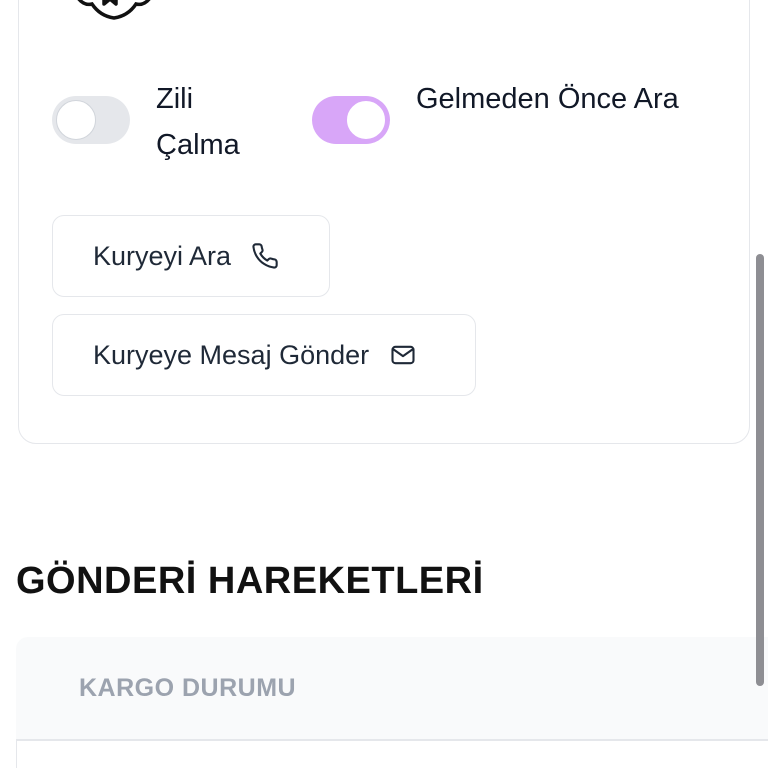 The image size is (768, 768). I want to click on ring-toggle, so click(91, 120).